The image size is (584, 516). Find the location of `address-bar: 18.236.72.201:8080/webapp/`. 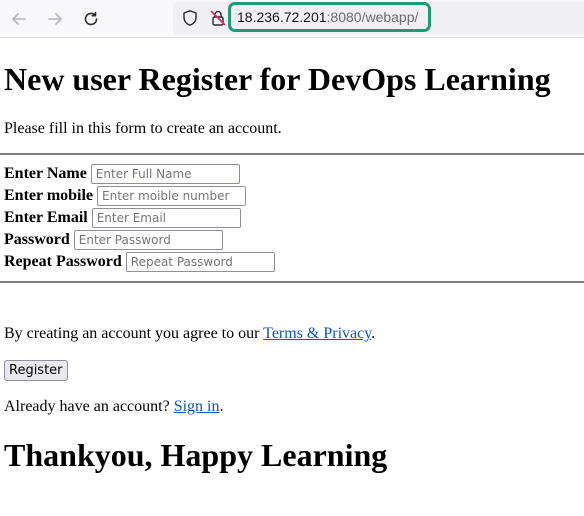

address-bar: 18.236.72.201:8080/webapp/ is located at coordinates (378, 18).